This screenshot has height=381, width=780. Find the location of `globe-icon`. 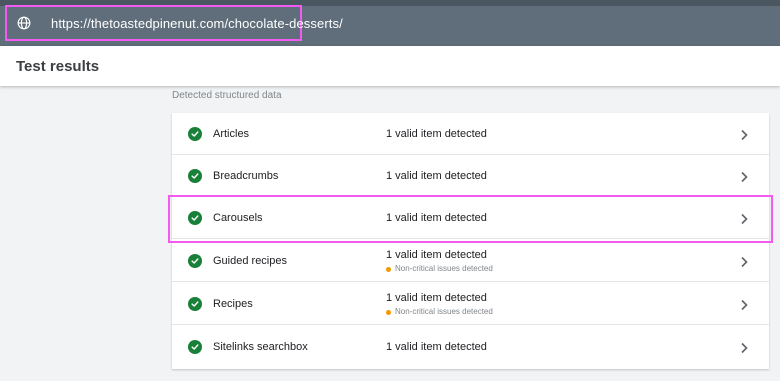

globe-icon is located at coordinates (24, 23).